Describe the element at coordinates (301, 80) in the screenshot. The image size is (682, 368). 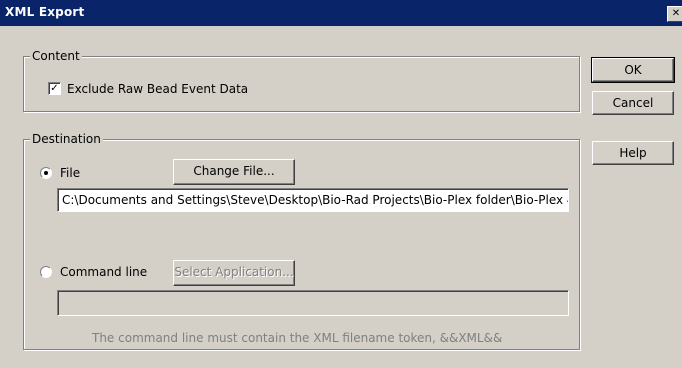
I see `content-group: Content ✓ Exclude Raw Bead Event Data` at that location.